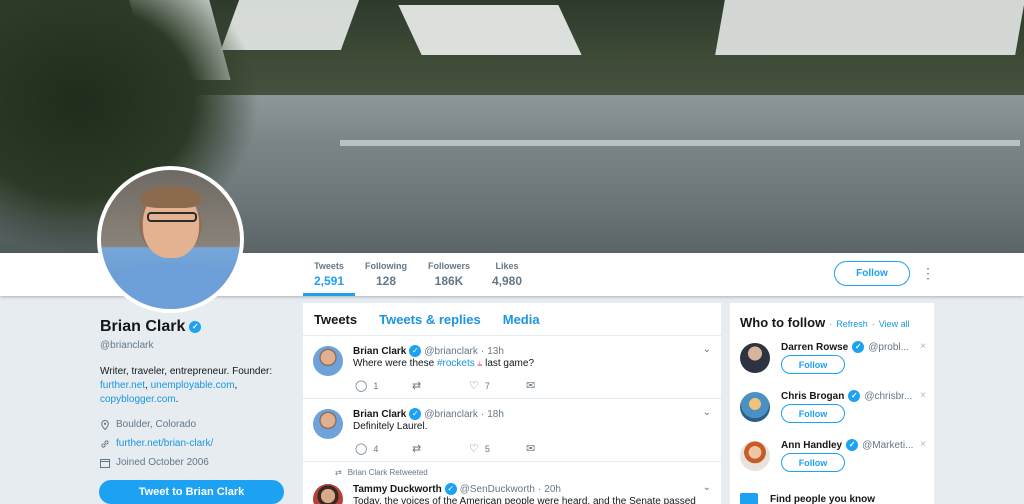  What do you see at coordinates (428, 414) in the screenshot?
I see `tweet-header: Brian Clark ✓ @brianclark · 18h` at bounding box center [428, 414].